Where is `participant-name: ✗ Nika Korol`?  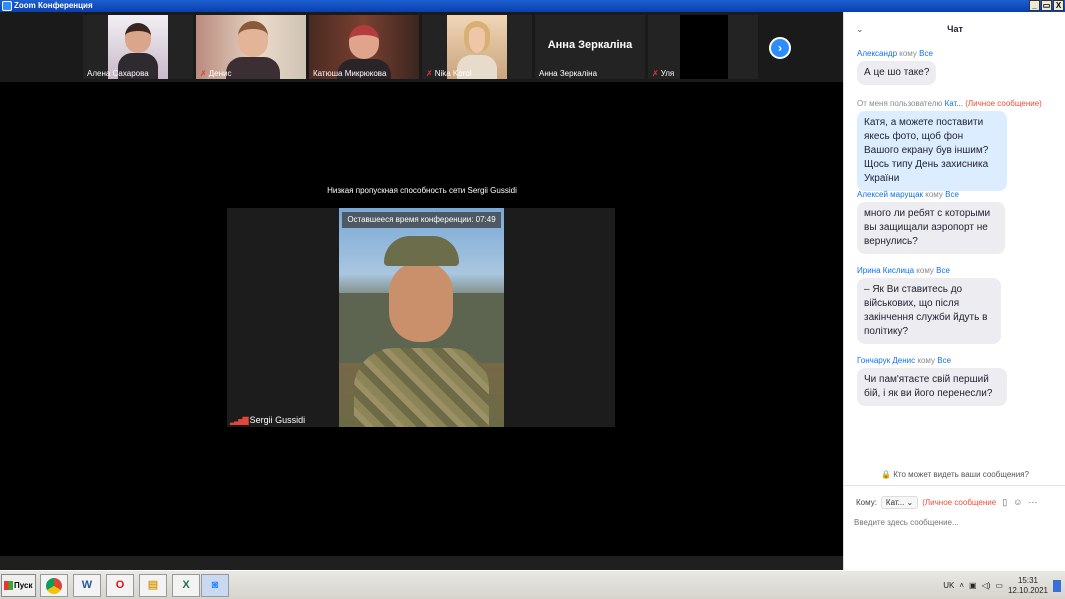
participant-name: ✗ Nika Korol is located at coordinates (449, 73).